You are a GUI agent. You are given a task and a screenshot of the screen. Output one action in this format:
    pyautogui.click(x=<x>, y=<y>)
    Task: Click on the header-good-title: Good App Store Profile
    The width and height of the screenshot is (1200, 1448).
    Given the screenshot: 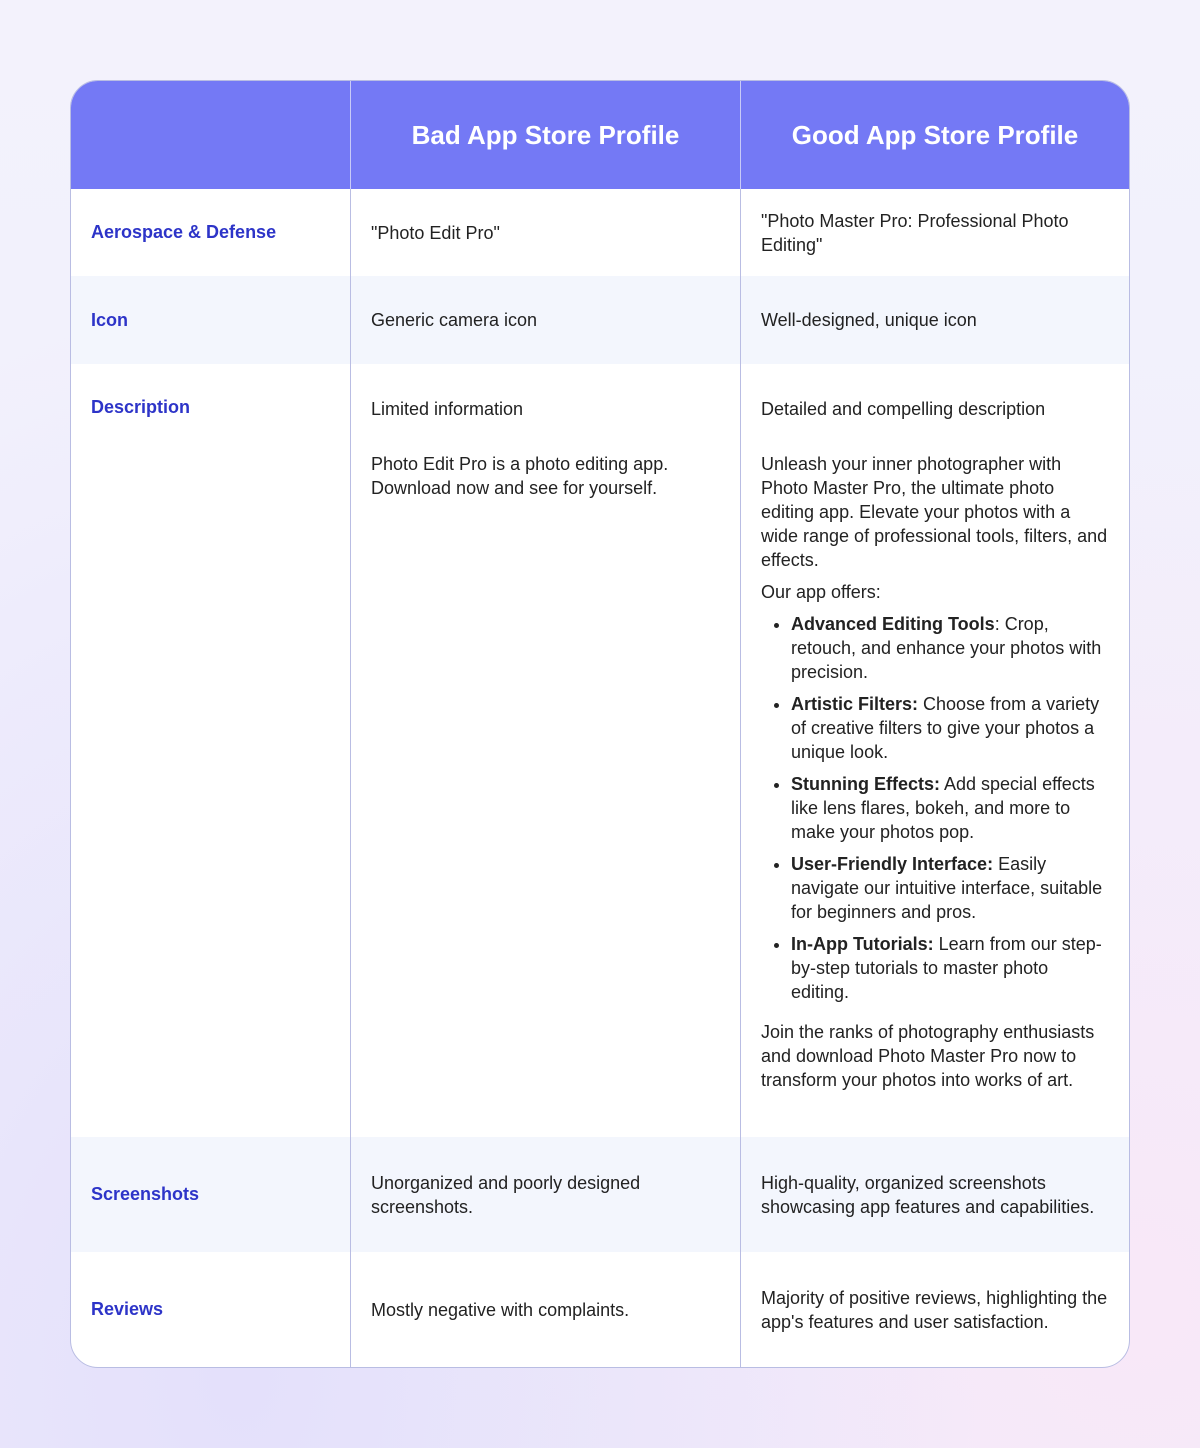 What is the action you would take?
    pyautogui.click(x=935, y=134)
    